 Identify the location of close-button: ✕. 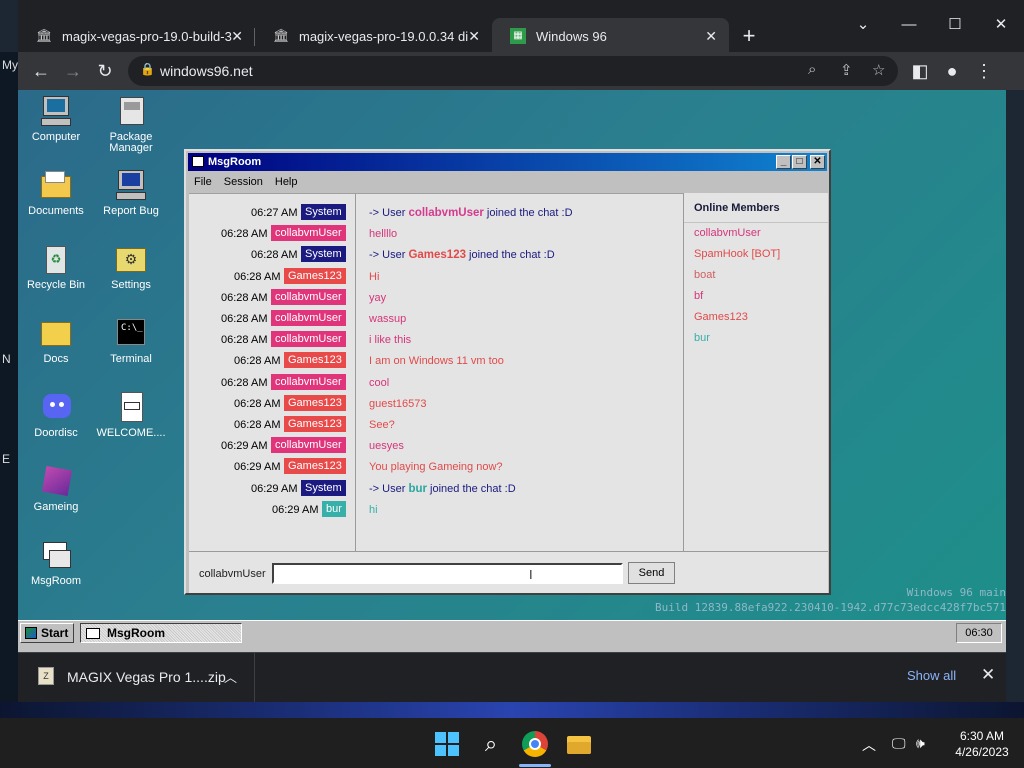
(817, 162).